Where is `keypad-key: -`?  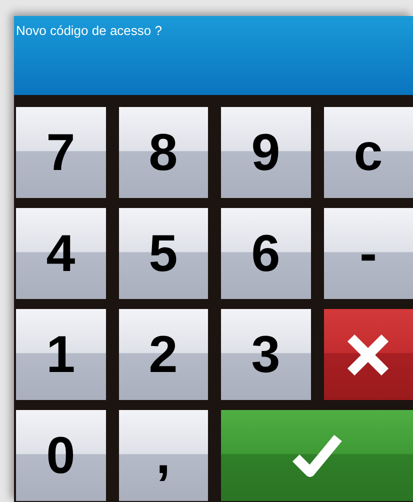 keypad-key: - is located at coordinates (368, 253).